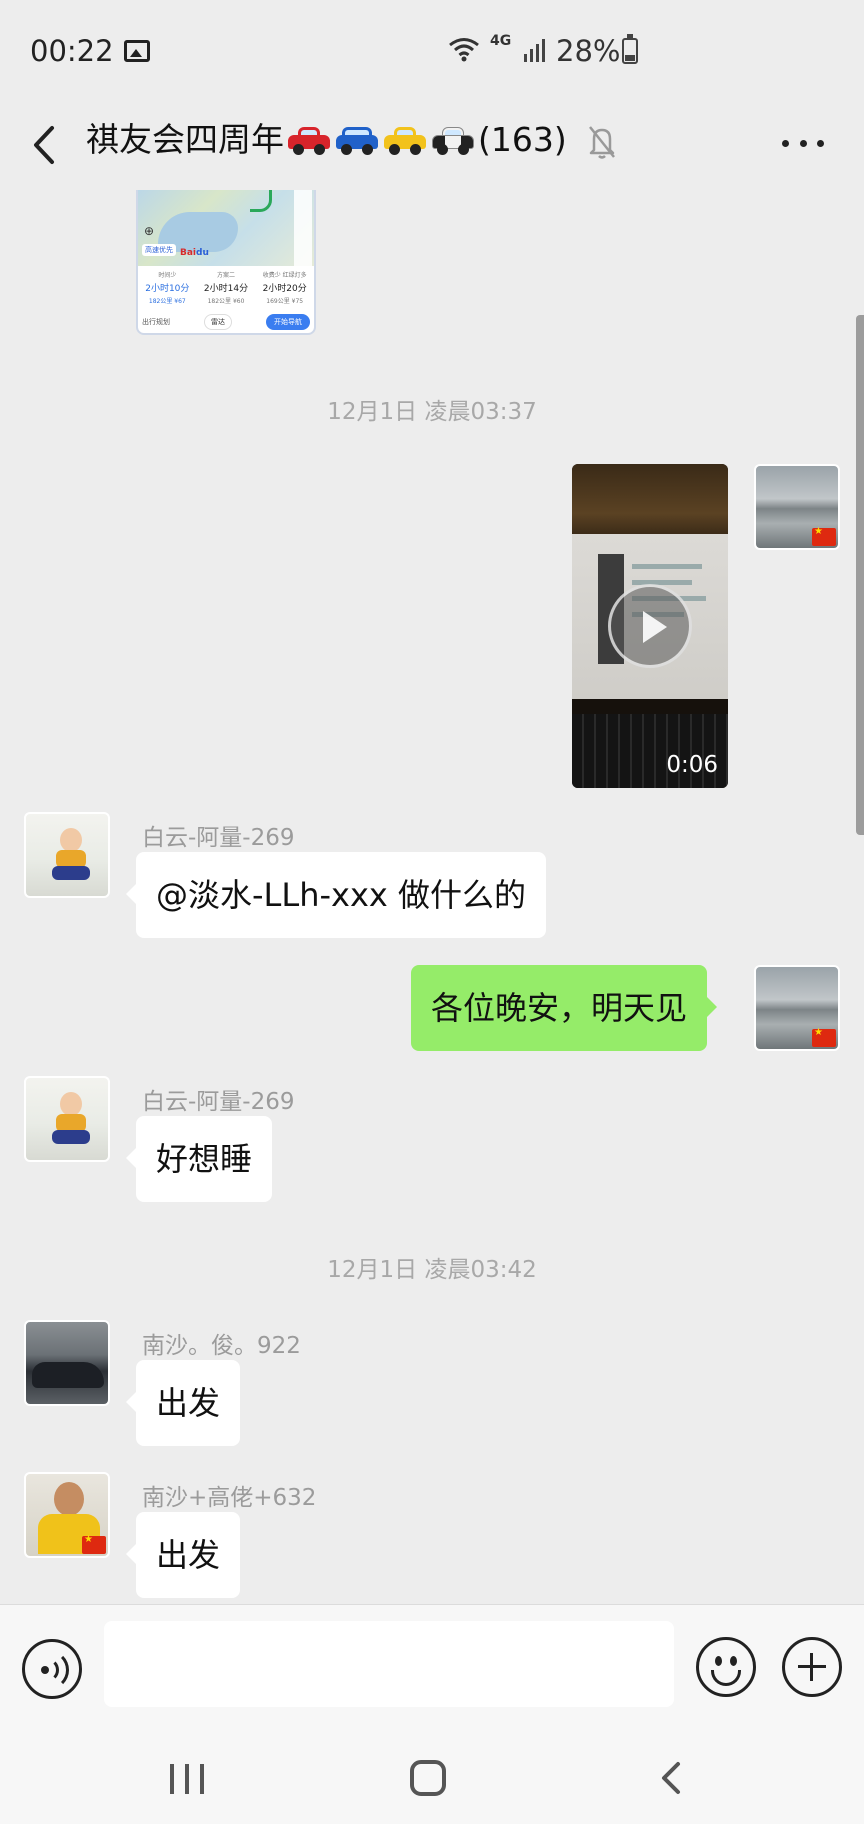  What do you see at coordinates (187, 1779) in the screenshot?
I see `recent-apps-icon` at bounding box center [187, 1779].